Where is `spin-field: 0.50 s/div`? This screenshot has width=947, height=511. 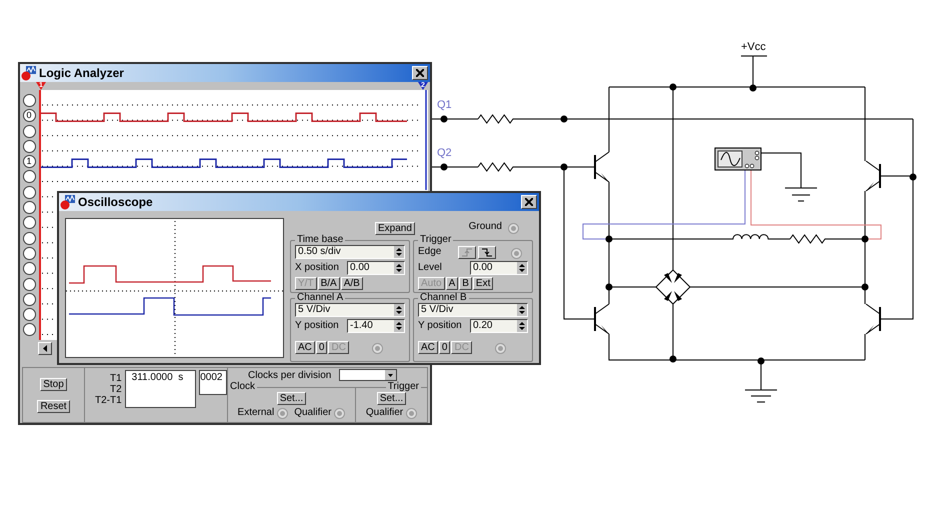 spin-field: 0.50 s/div is located at coordinates (350, 252).